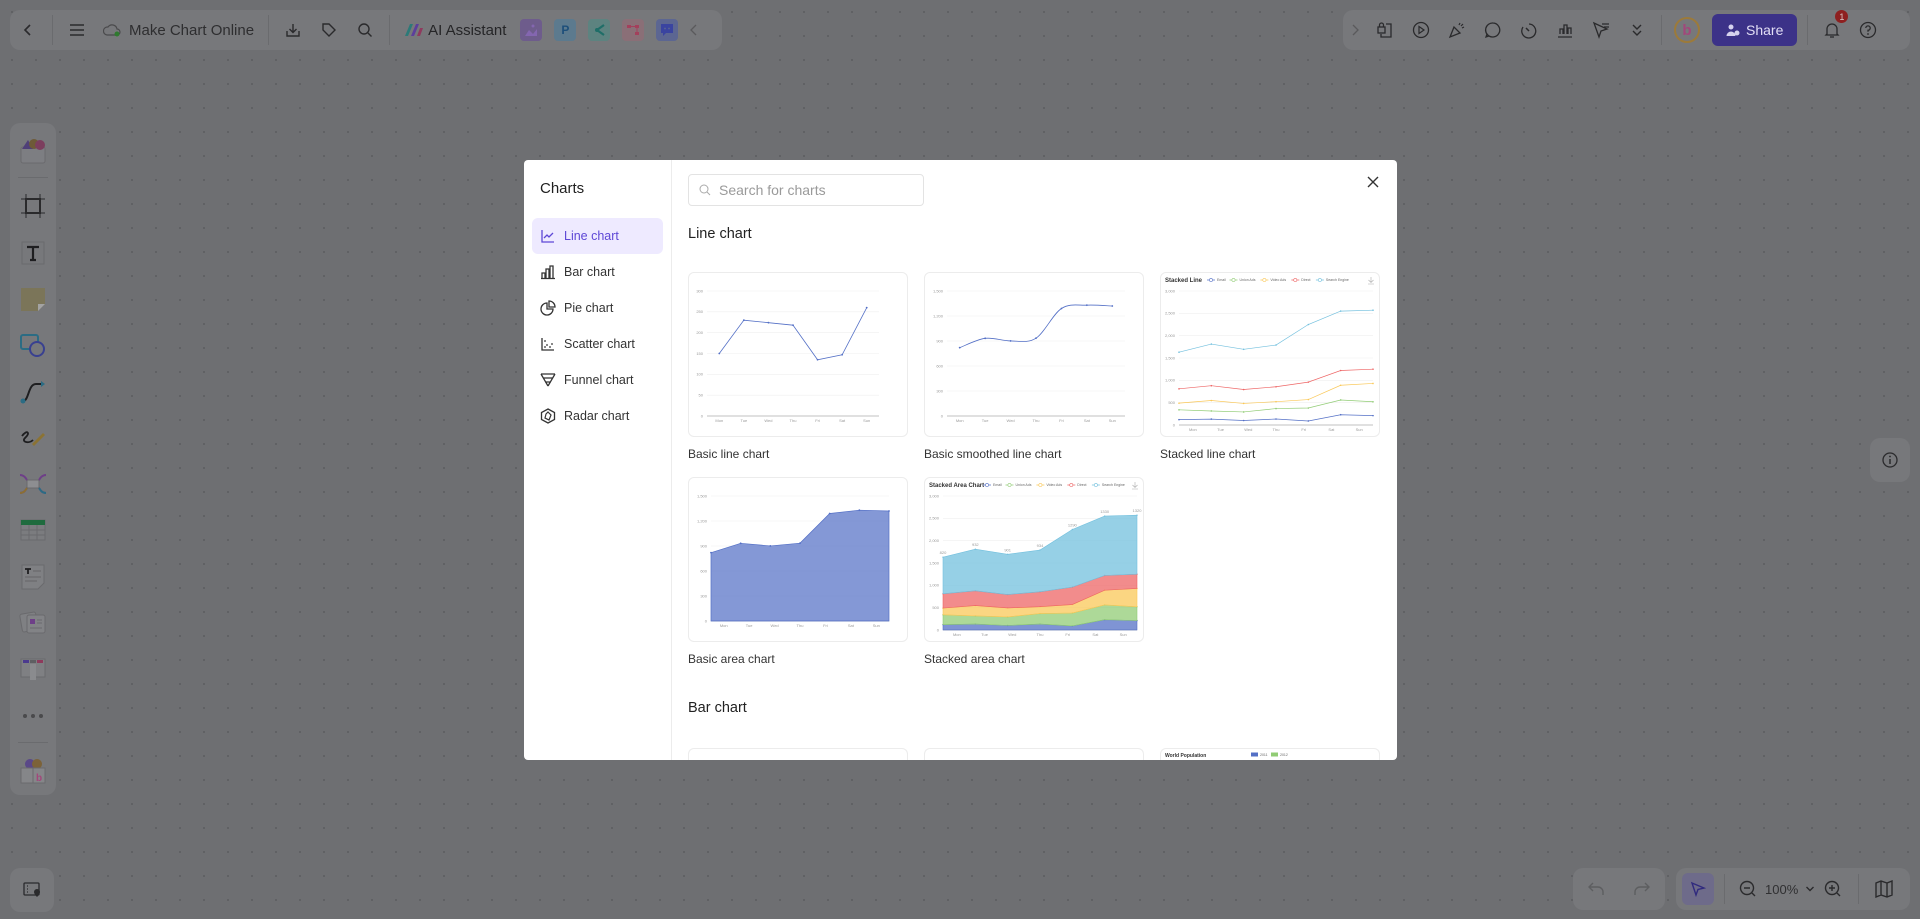  What do you see at coordinates (597, 380) in the screenshot?
I see `category-funnel-chart: Funnel chart` at bounding box center [597, 380].